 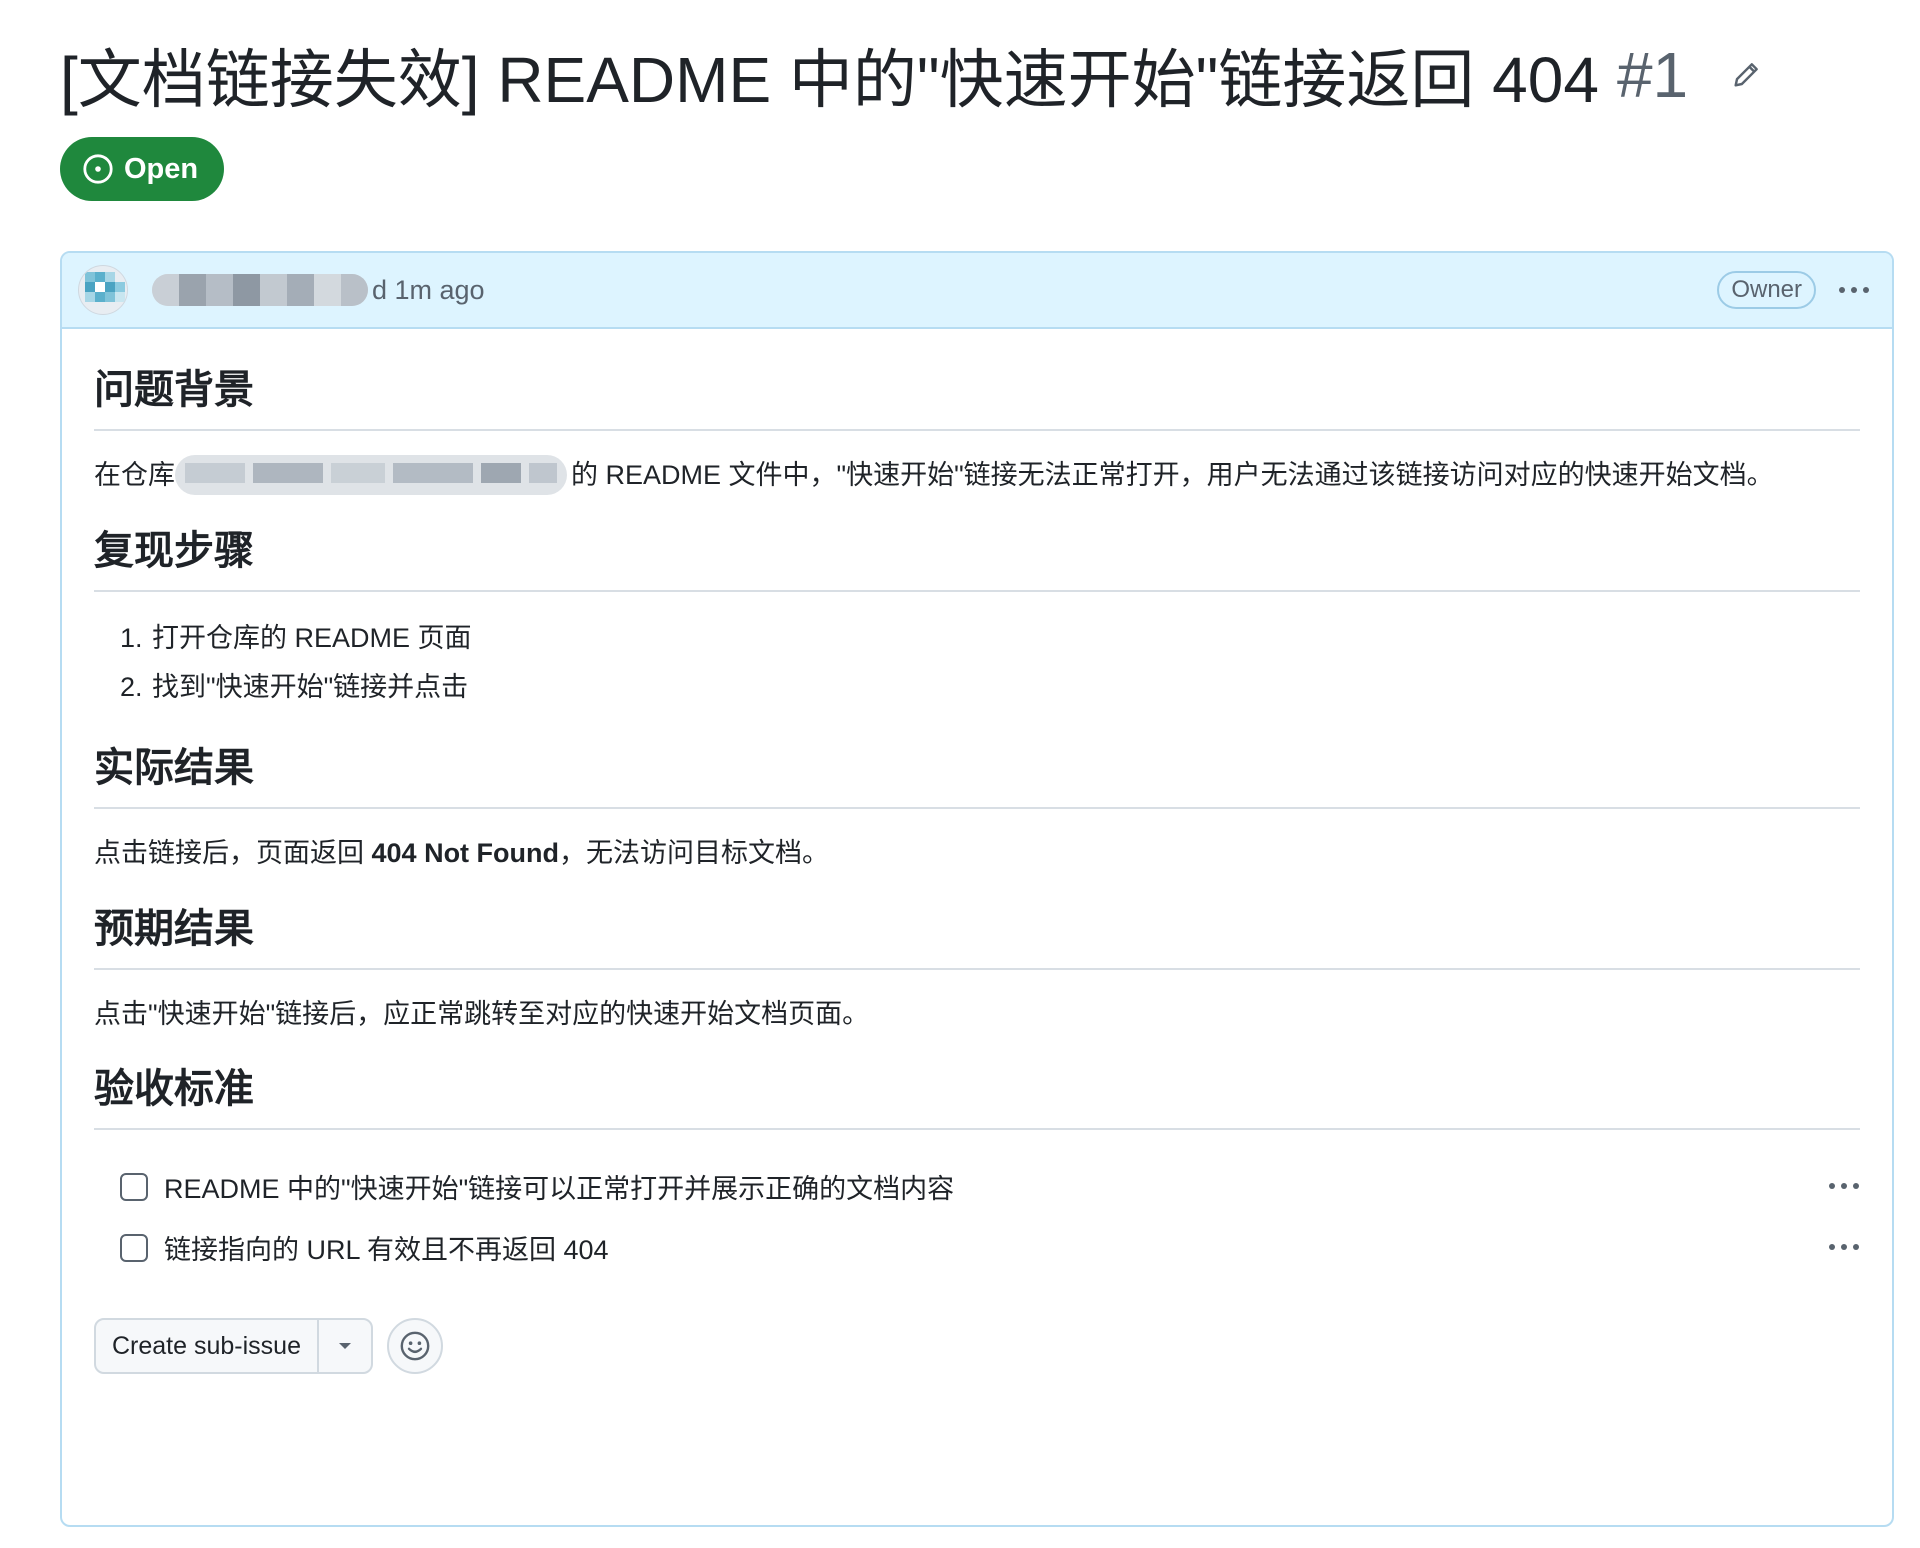 I want to click on smiley-icon, so click(x=415, y=1346).